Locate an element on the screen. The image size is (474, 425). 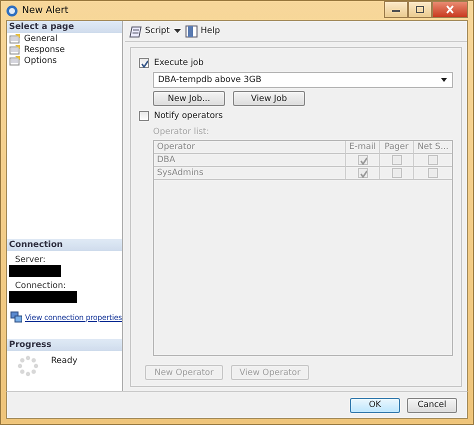
connection-label: Connection: is located at coordinates (40, 285).